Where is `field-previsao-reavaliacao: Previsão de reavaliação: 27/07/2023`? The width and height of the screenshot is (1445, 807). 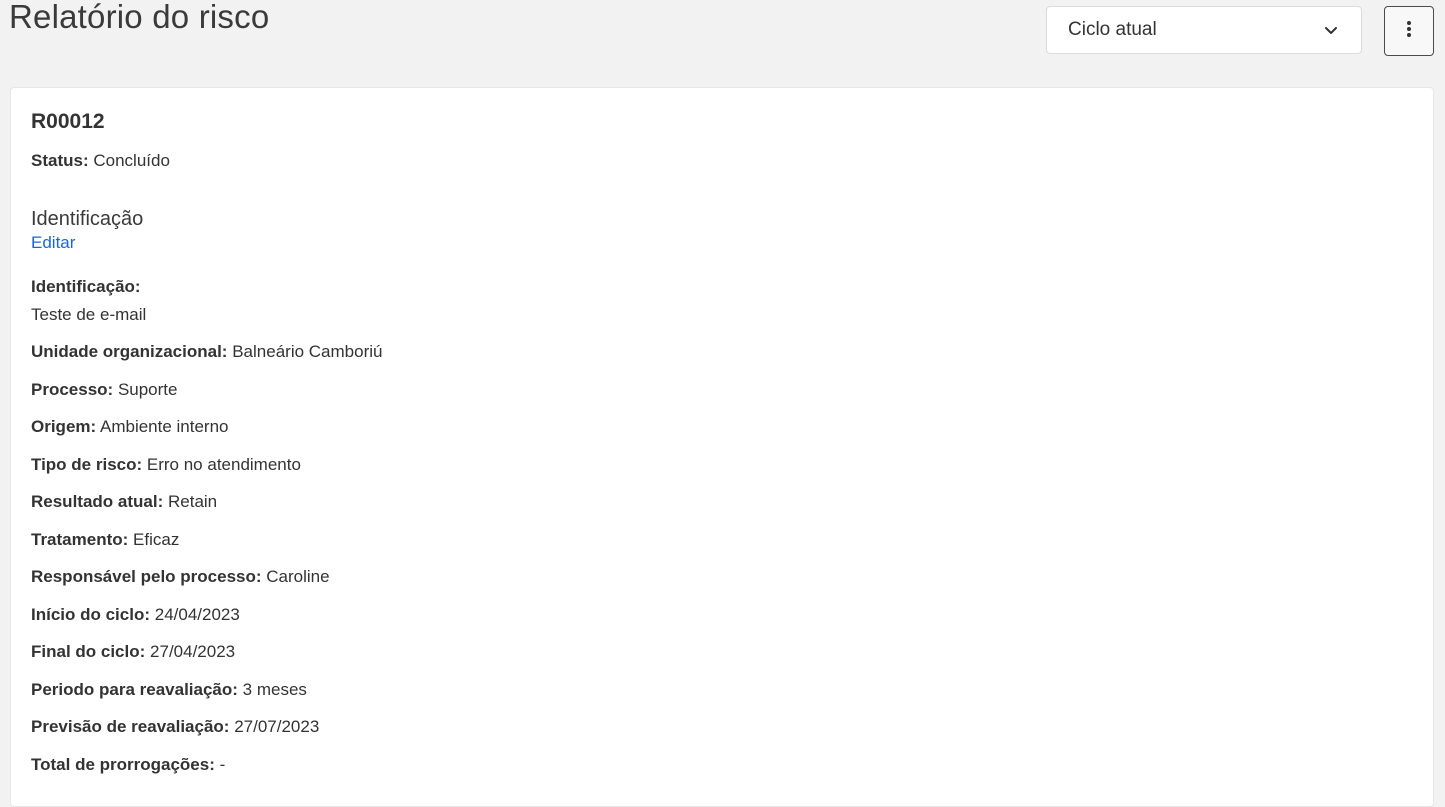 field-previsao-reavaliacao: Previsão de reavaliação: 27/07/2023 is located at coordinates (175, 727).